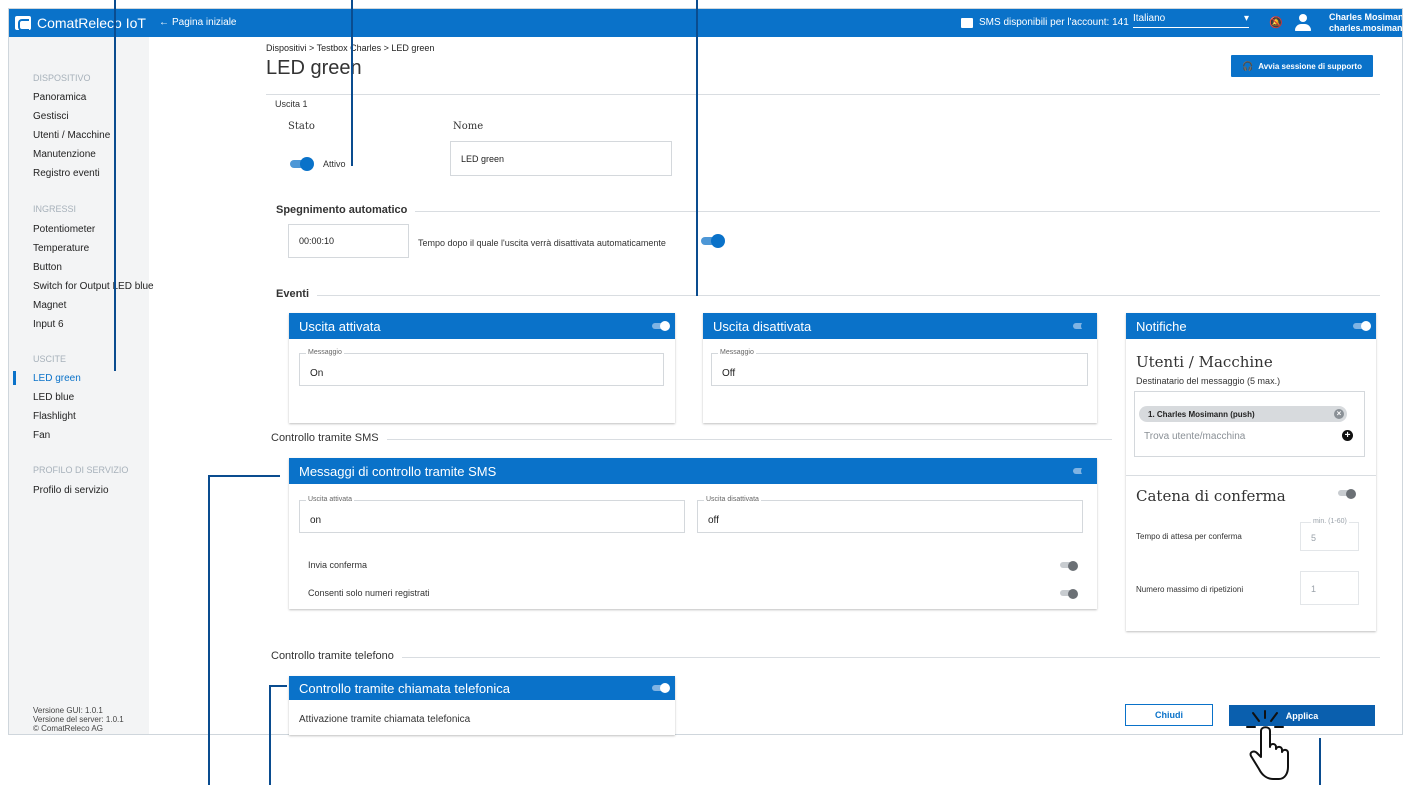 This screenshot has width=1411, height=785. What do you see at coordinates (1276, 22) in the screenshot?
I see `bell-off-icon: 🔕` at bounding box center [1276, 22].